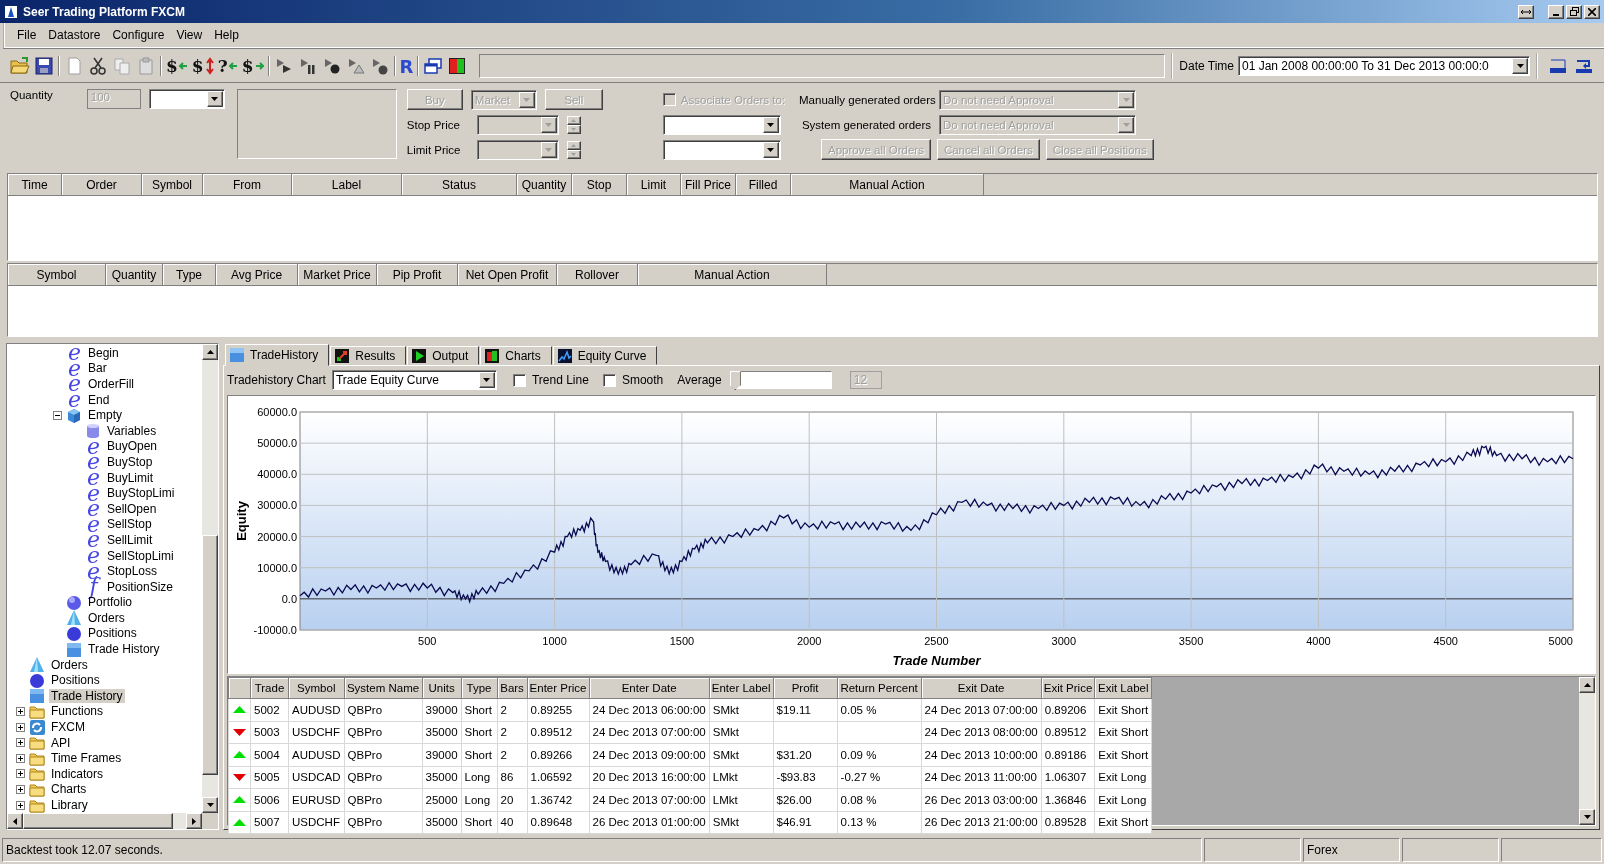  I want to click on collapse-toggle, so click(57, 415).